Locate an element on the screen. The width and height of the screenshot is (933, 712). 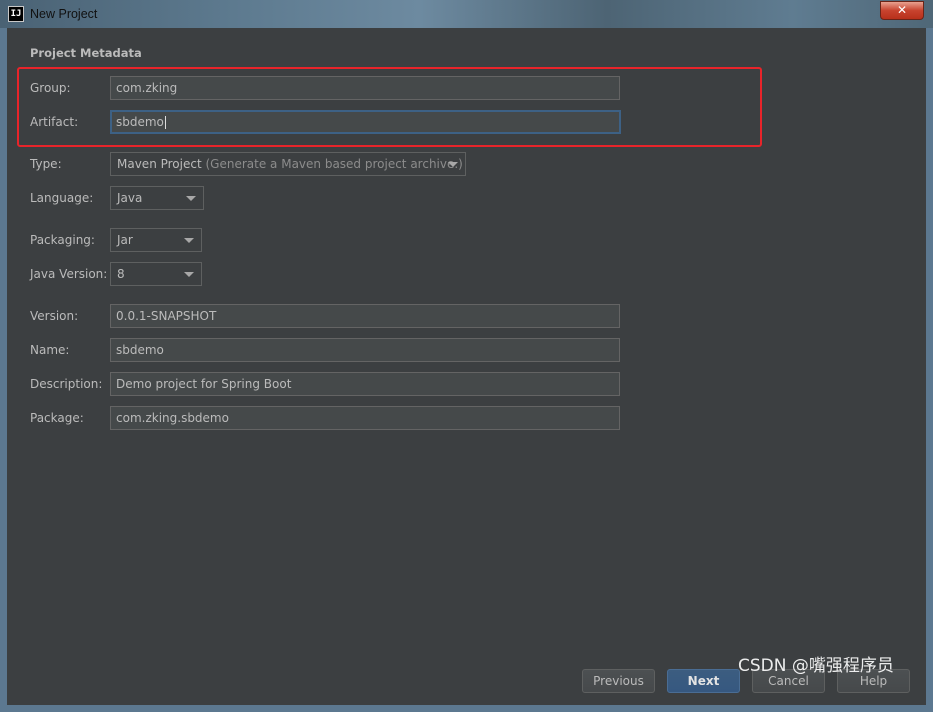
language-value: Java is located at coordinates (130, 198).